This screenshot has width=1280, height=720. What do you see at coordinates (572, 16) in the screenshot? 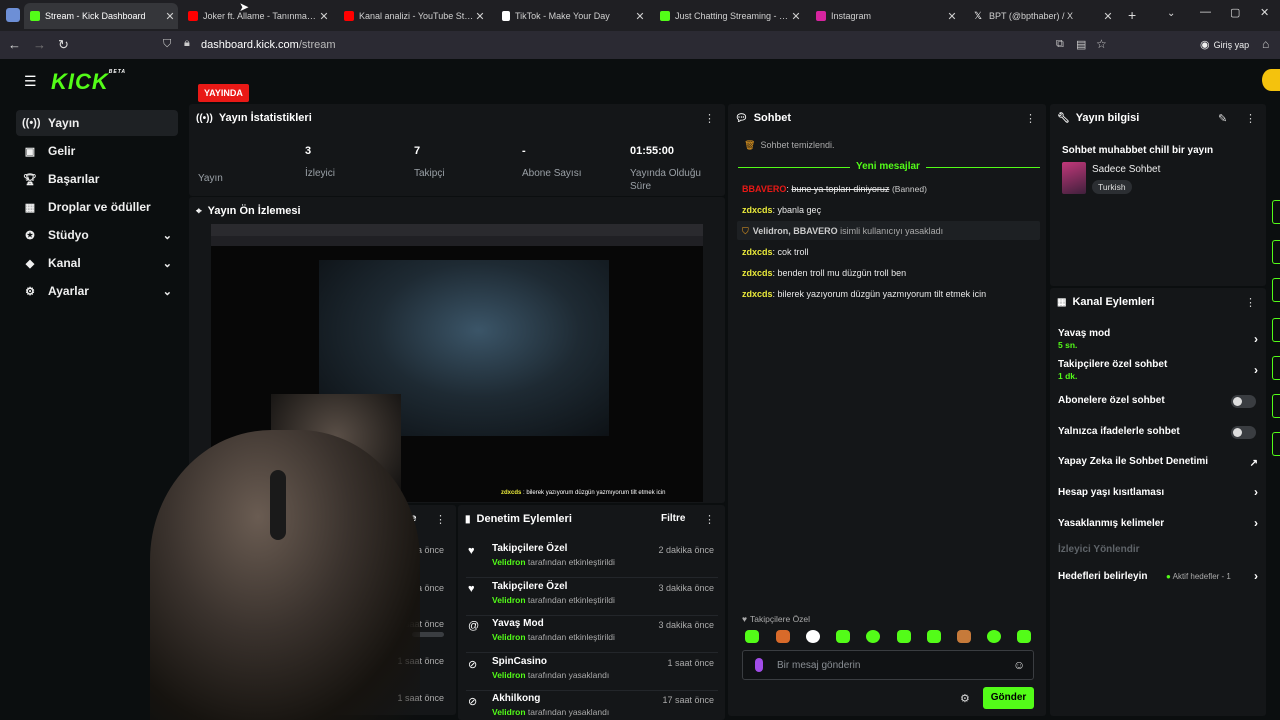
I see `tab-tiktok: TikTok - Make Your Day ✕` at bounding box center [572, 16].